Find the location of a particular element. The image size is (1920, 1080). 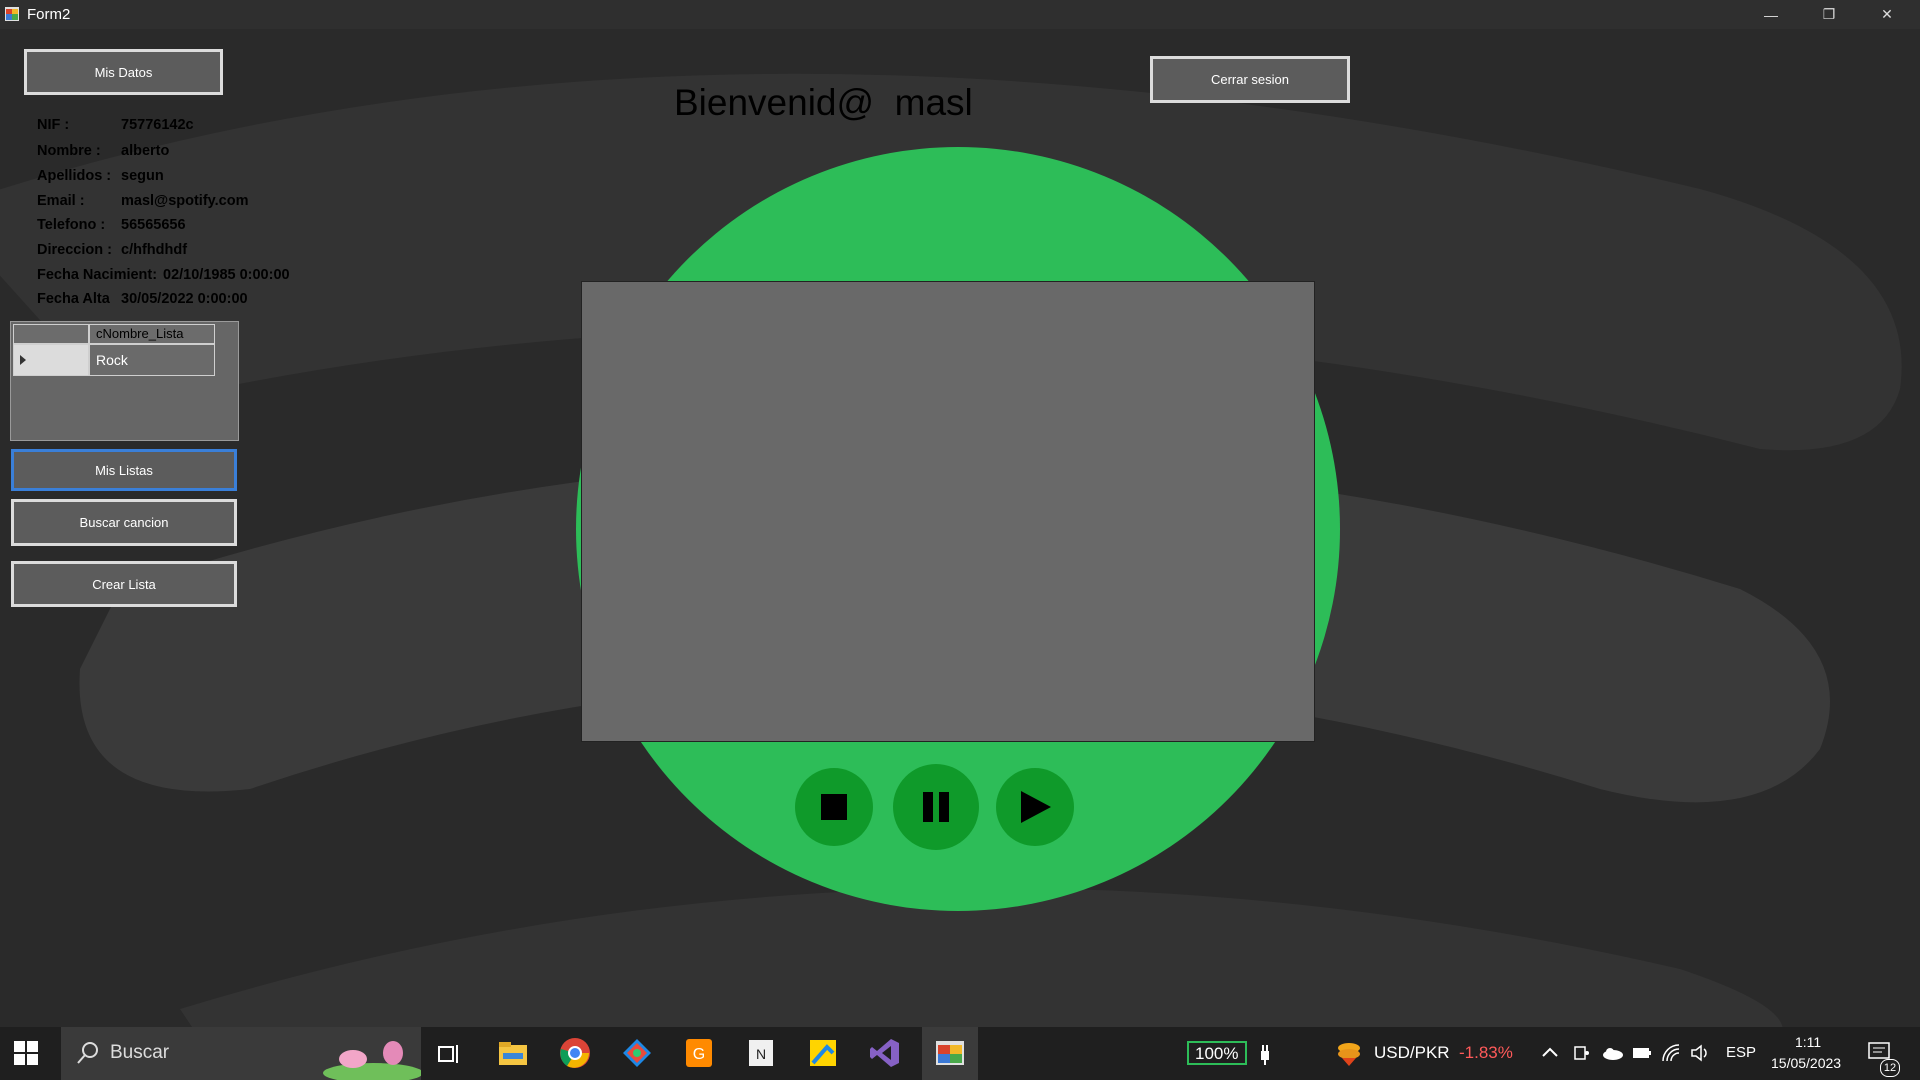

battery-percent: 100% is located at coordinates (1217, 1053).